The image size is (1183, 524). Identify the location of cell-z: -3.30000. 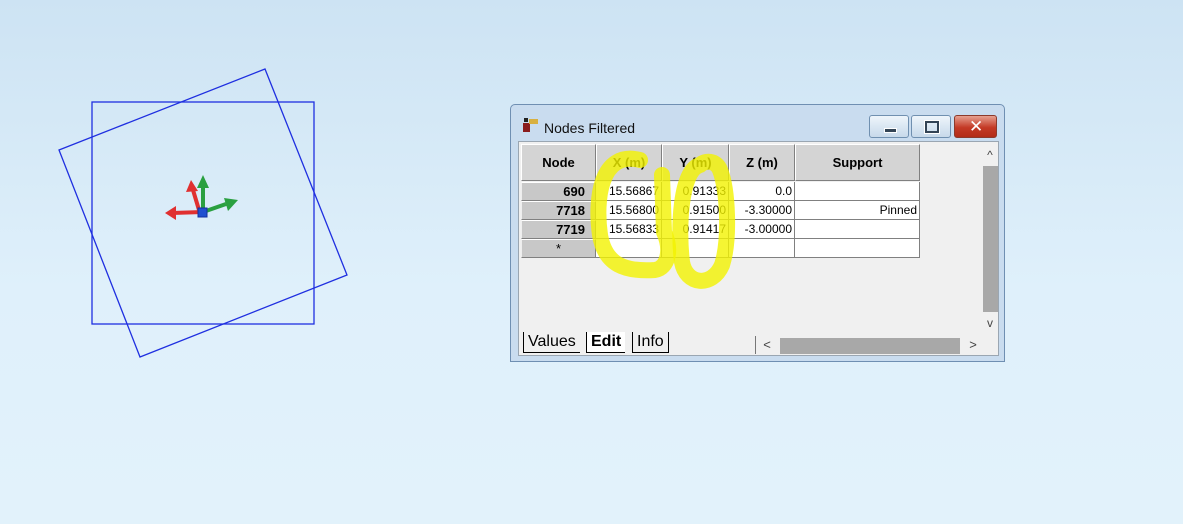
(762, 210).